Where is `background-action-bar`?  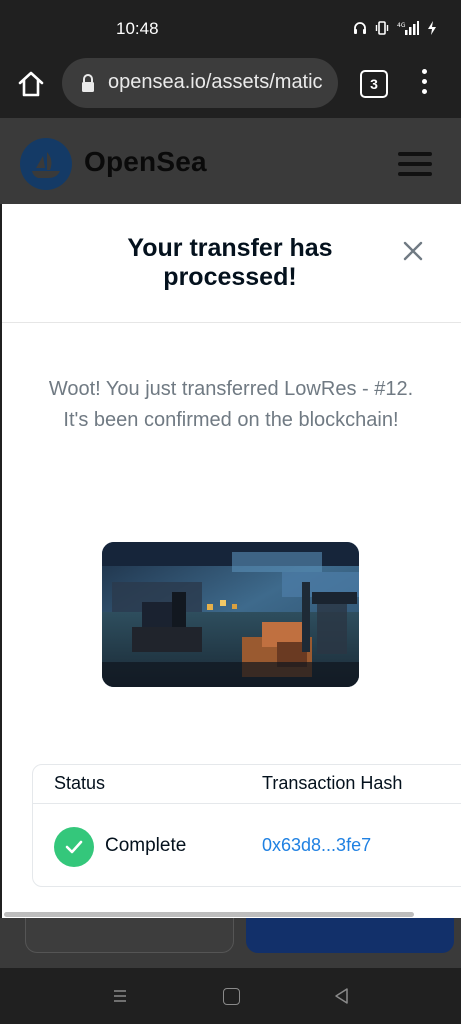
background-action-bar is located at coordinates (230, 943).